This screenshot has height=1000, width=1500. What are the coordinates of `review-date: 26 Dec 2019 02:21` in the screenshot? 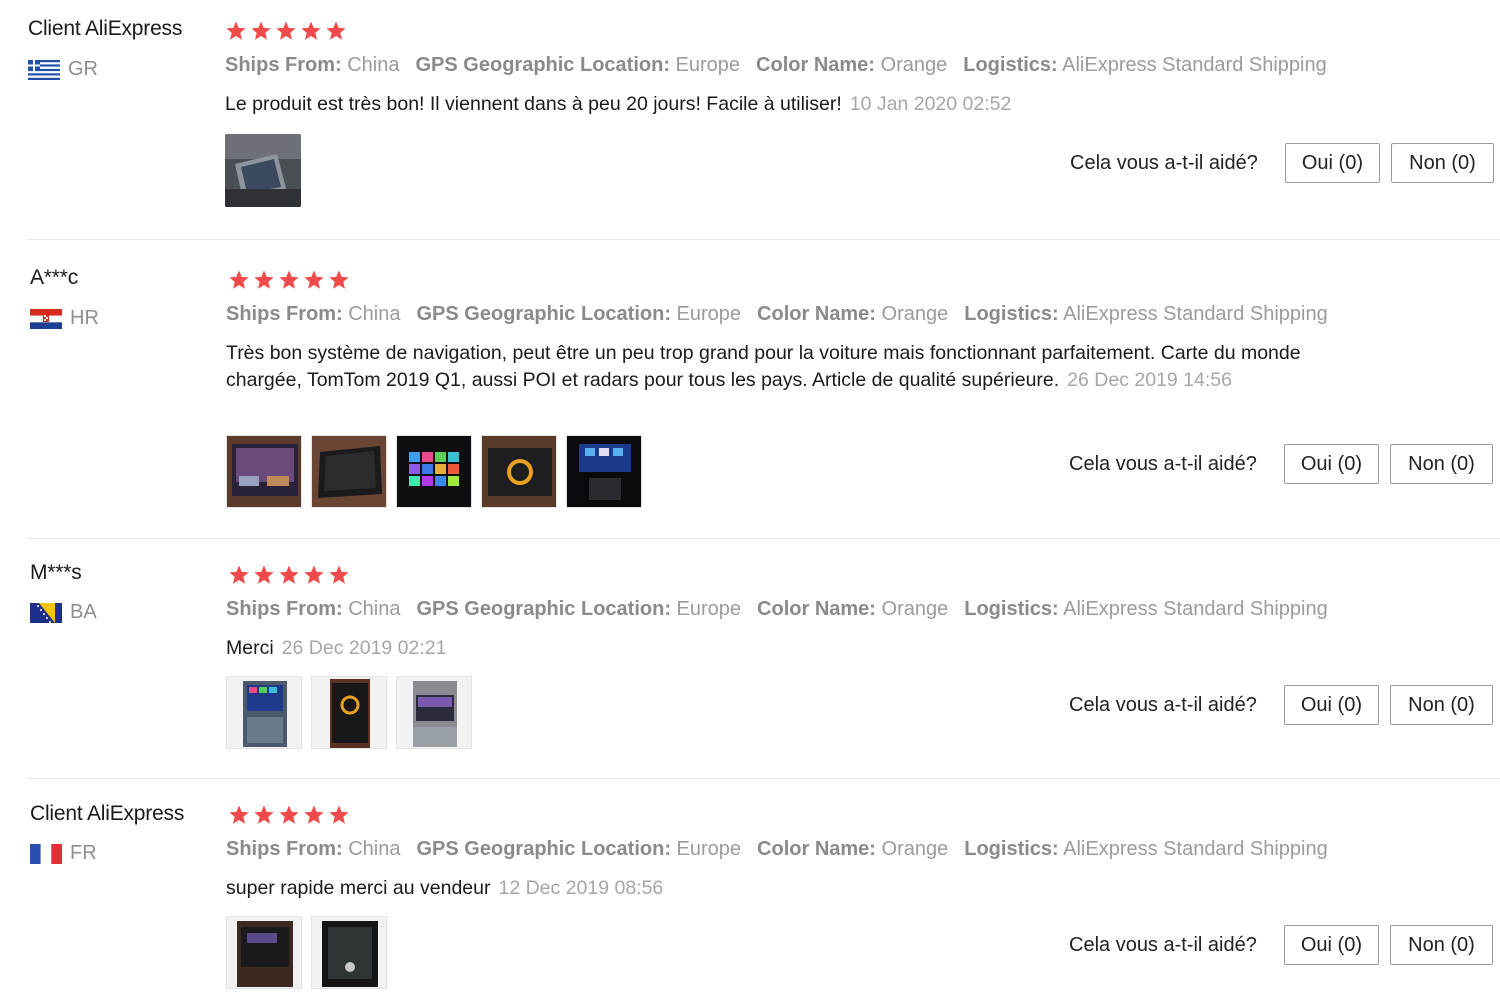 It's located at (364, 648).